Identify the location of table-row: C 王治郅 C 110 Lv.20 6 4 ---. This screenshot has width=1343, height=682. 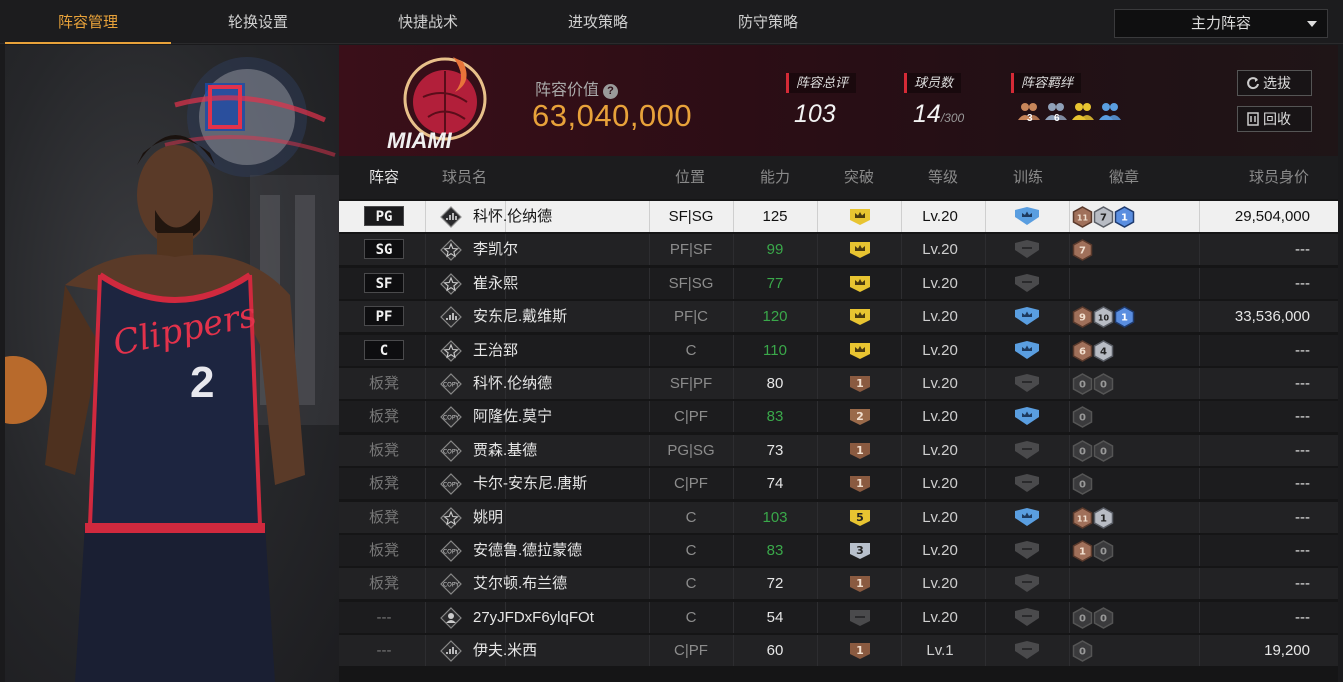
(838, 350).